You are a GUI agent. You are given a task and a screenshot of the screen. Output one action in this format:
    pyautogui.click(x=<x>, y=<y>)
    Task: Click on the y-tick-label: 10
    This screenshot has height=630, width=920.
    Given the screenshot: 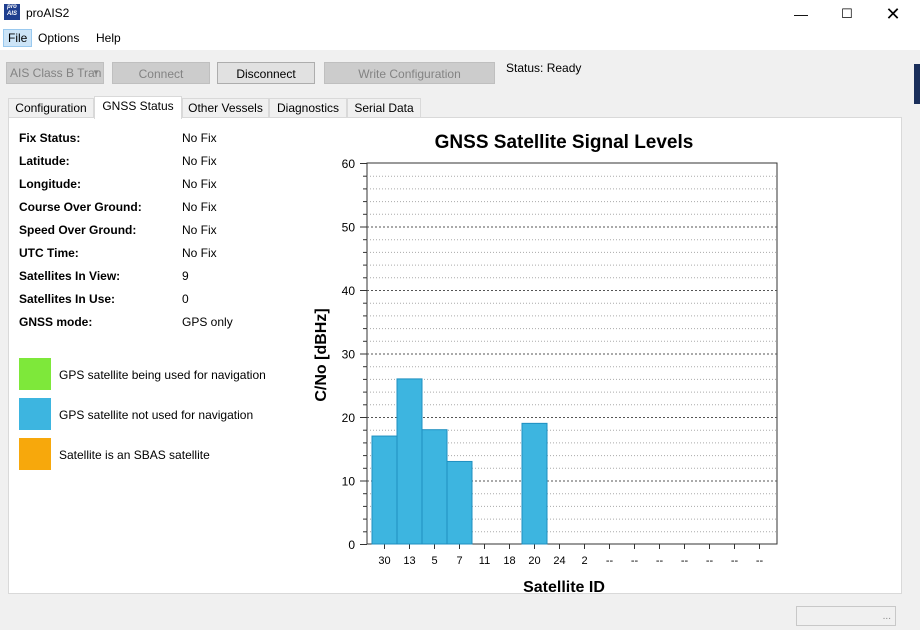 What is the action you would take?
    pyautogui.click(x=349, y=482)
    